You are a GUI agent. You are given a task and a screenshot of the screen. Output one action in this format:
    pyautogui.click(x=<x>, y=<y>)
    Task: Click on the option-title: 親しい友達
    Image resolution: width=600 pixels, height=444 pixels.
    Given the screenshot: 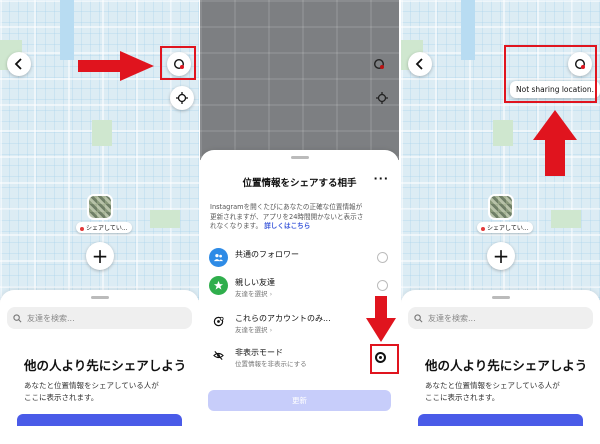 What is the action you would take?
    pyautogui.click(x=255, y=282)
    